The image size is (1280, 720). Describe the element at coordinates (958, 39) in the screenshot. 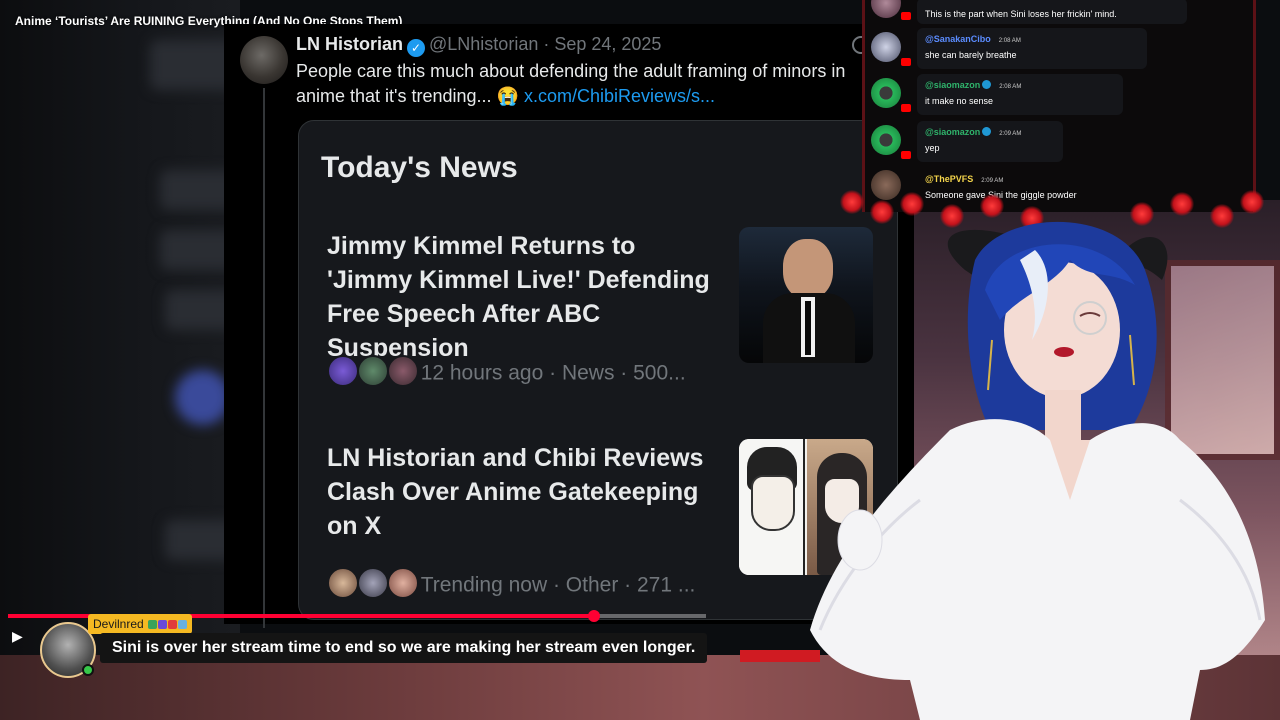

I see `chat-username-text: @SanakanCibo` at that location.